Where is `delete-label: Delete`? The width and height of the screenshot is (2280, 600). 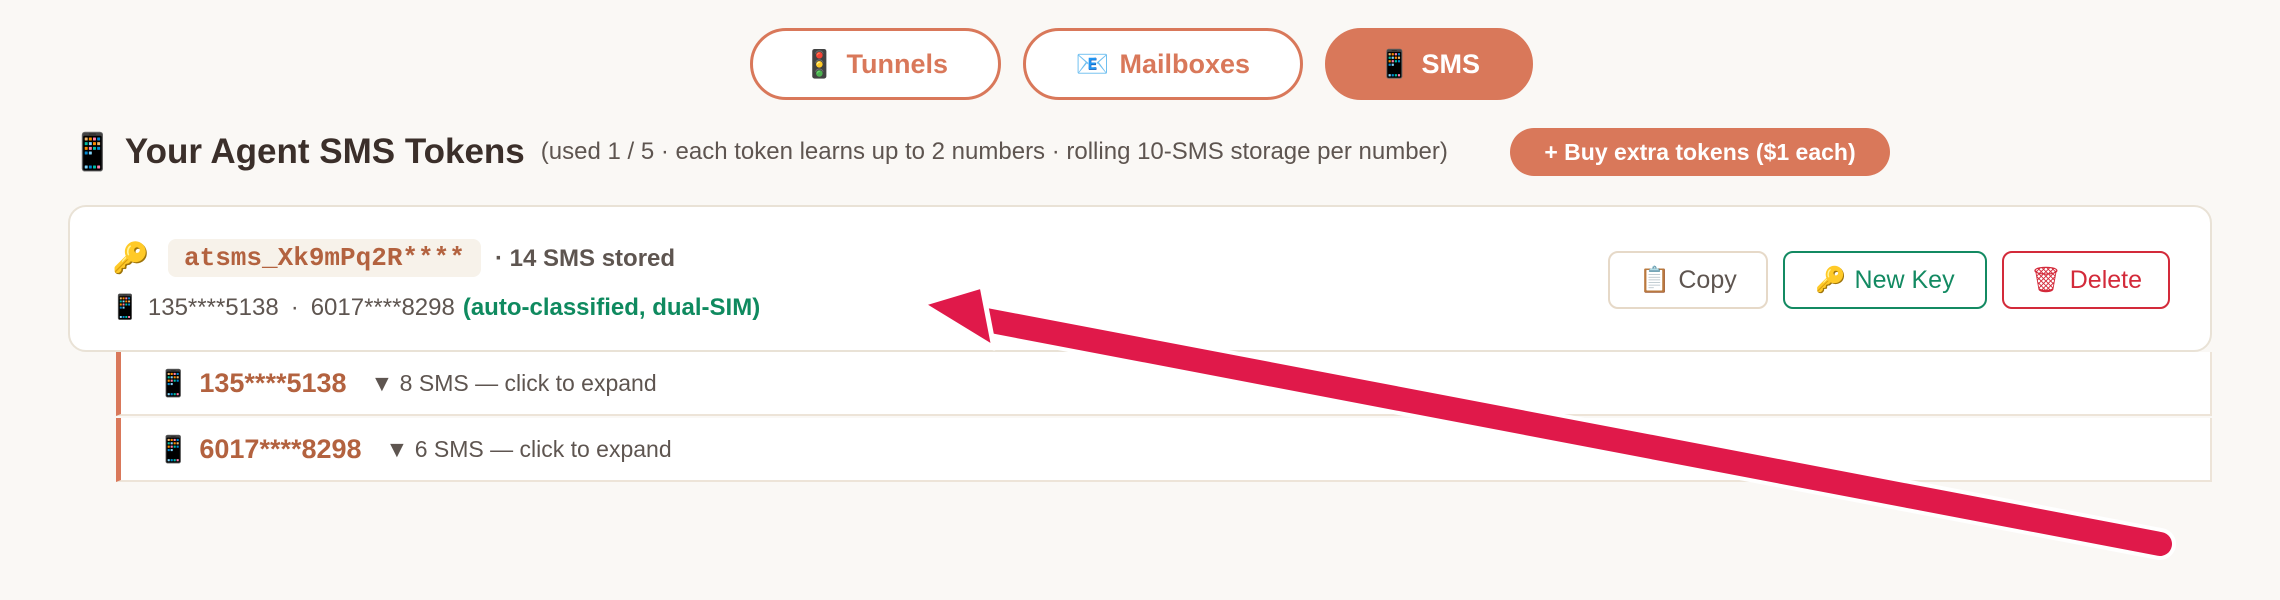 delete-label: Delete is located at coordinates (2105, 279).